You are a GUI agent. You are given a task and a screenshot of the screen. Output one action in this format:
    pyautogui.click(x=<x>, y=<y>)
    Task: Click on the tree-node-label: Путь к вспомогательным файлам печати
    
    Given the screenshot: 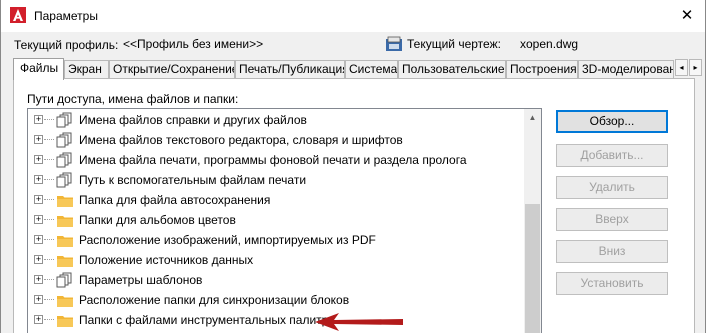 What is the action you would take?
    pyautogui.click(x=193, y=180)
    